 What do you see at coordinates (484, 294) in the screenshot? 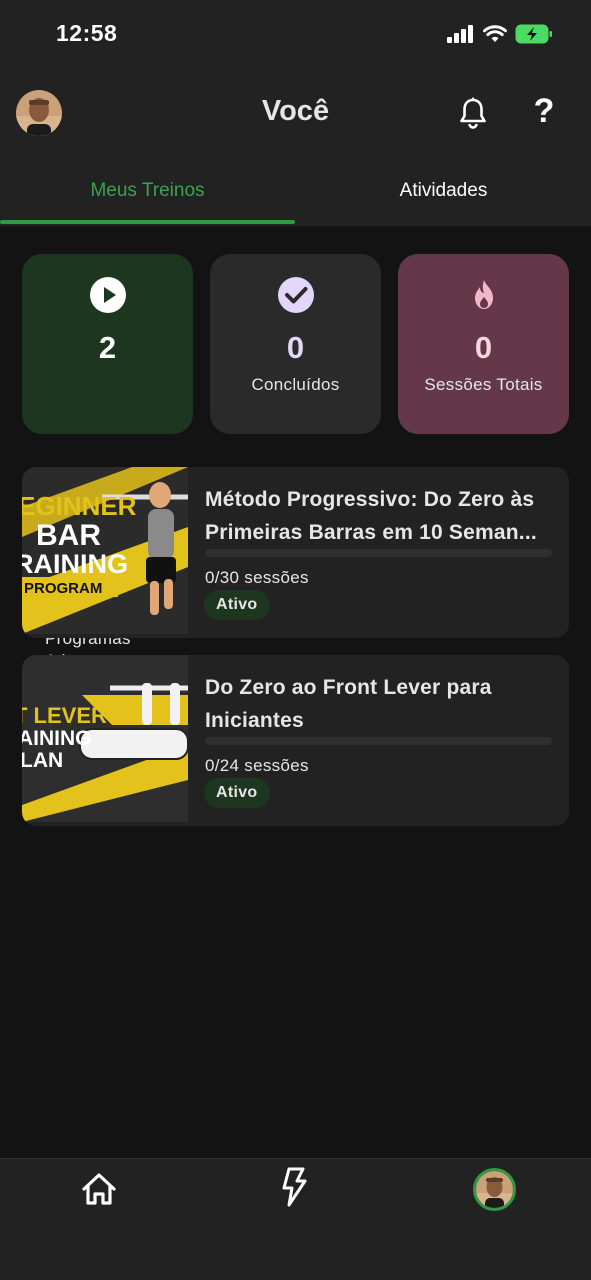
I see `flame-icon` at bounding box center [484, 294].